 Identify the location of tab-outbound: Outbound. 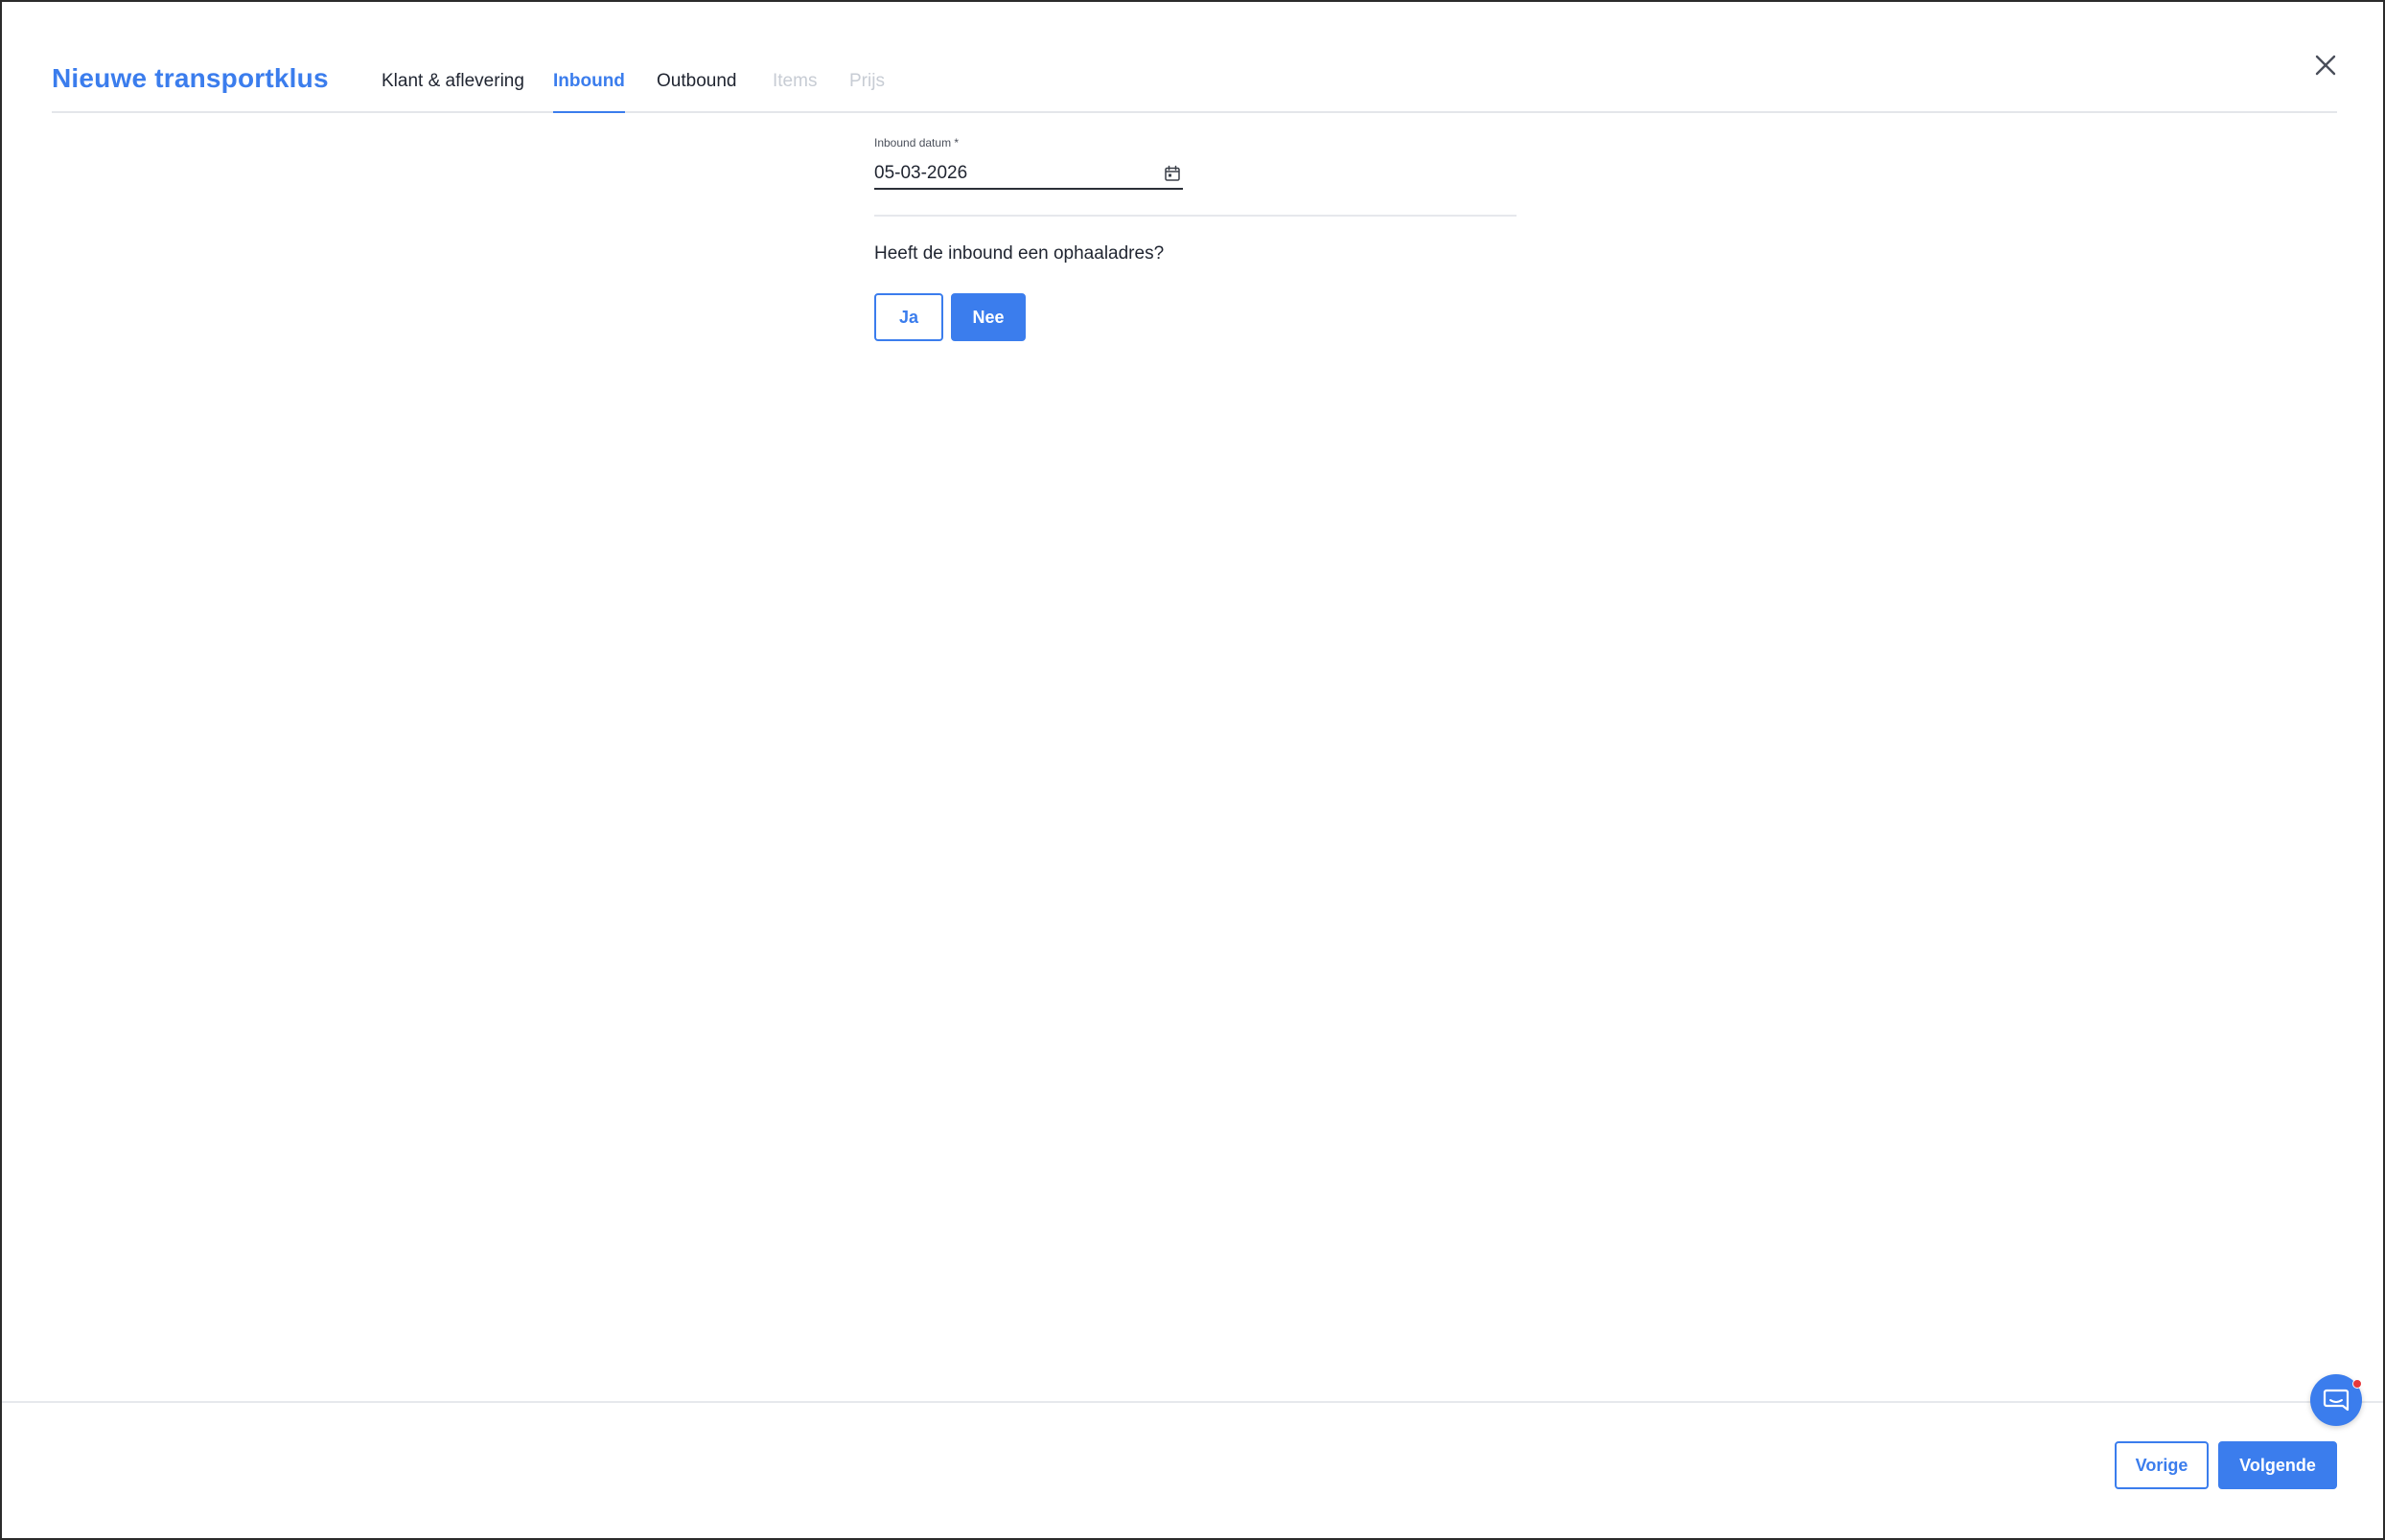
(696, 81).